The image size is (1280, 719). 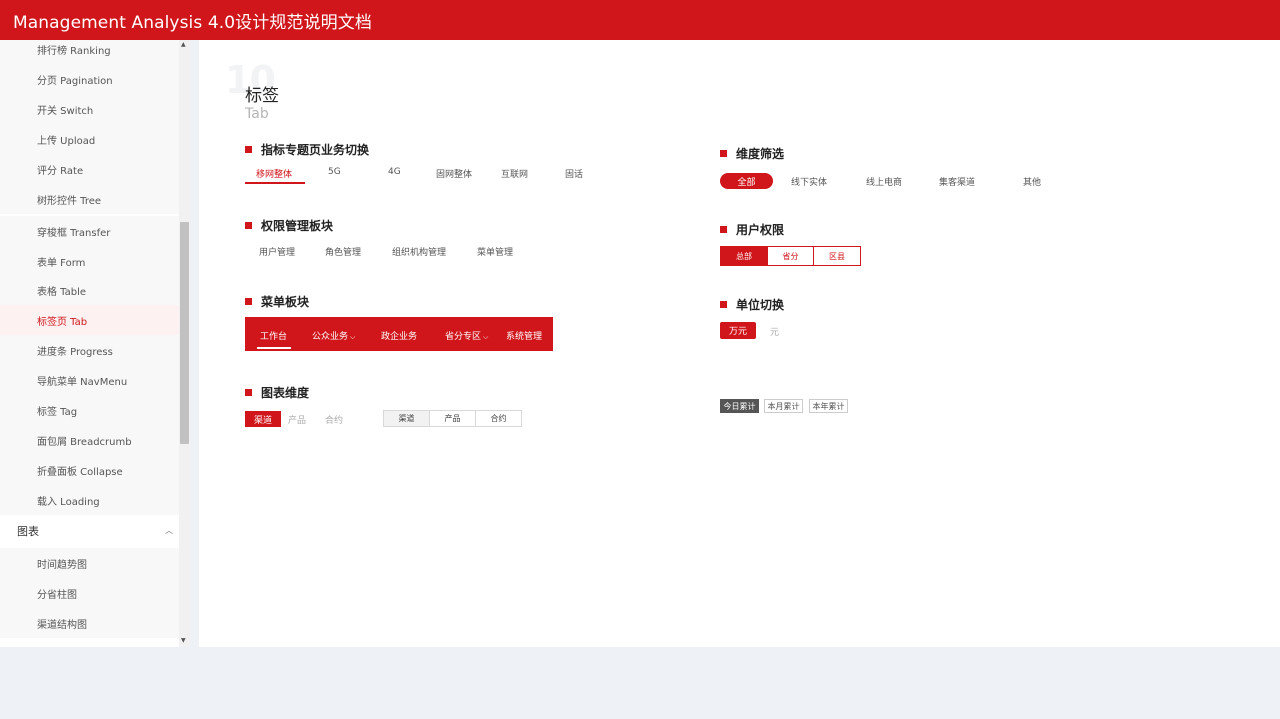 I want to click on tab-indicator-1: 5G, so click(x=334, y=172).